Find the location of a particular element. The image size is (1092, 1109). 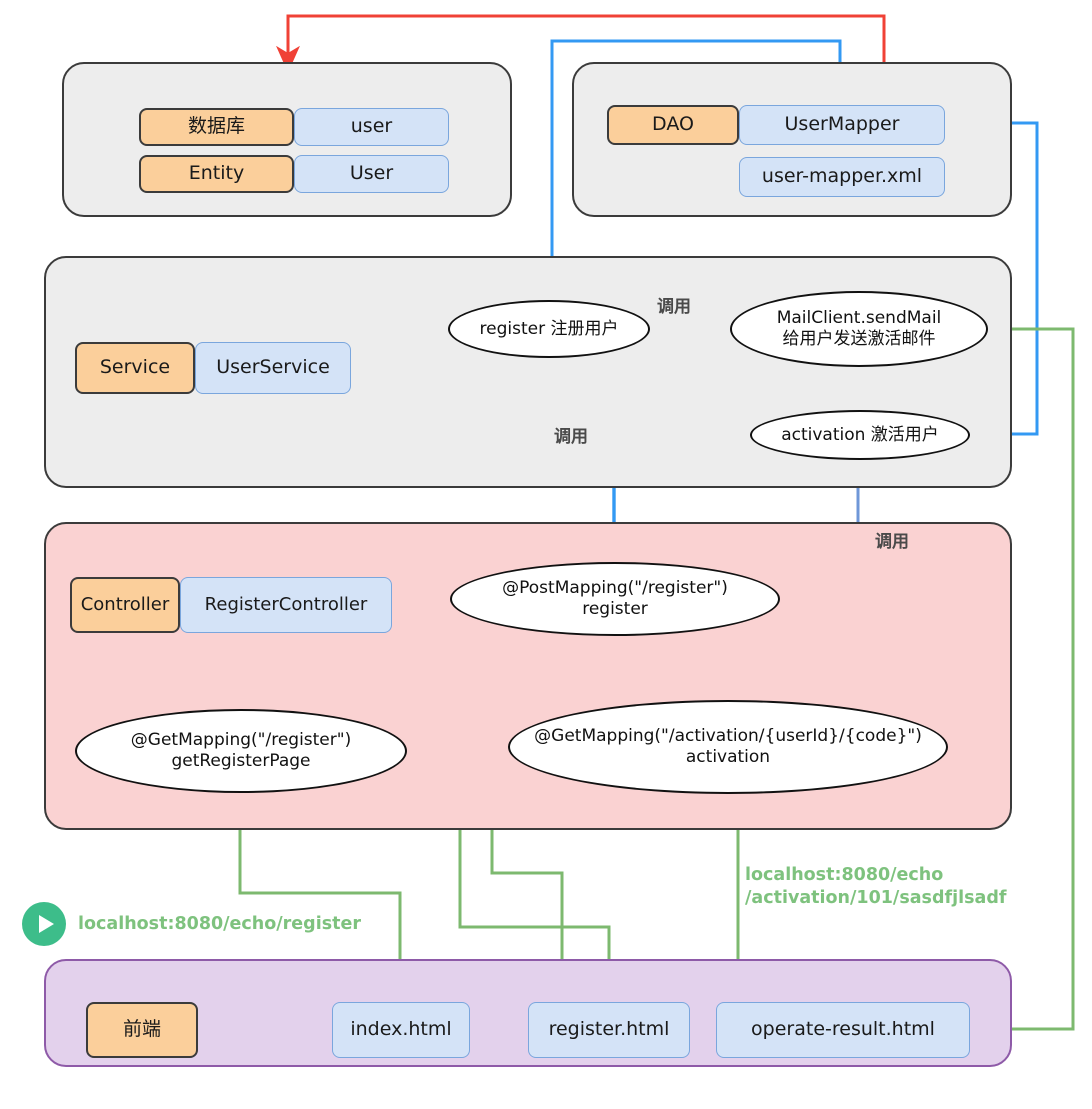

service-node-sendmail-line1: MailClient.sendMail is located at coordinates (859, 318).